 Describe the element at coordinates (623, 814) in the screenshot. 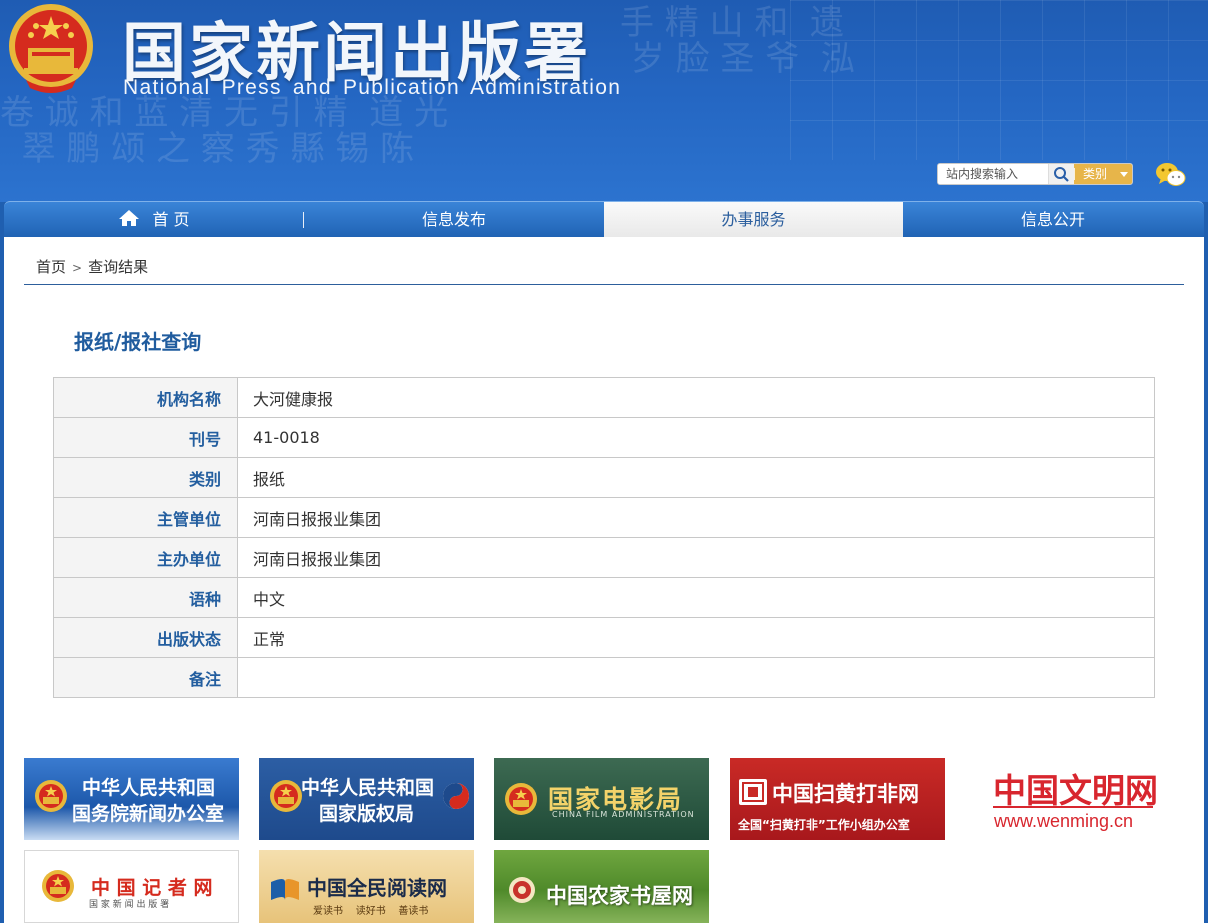

I see `link-film-english: CHINA FILM ADMINISTRATION` at that location.